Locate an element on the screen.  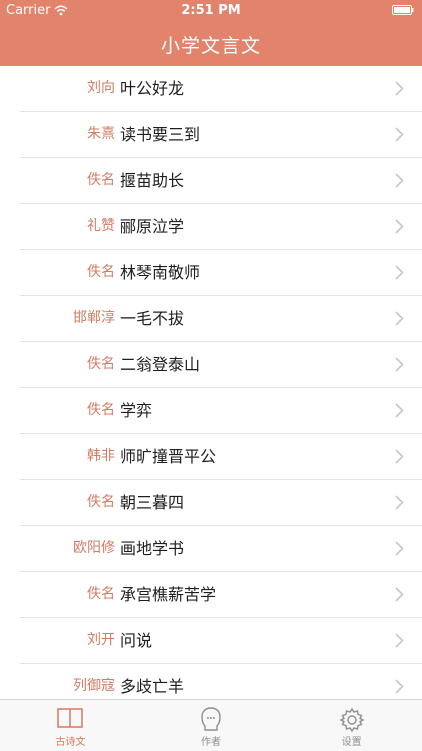
list-item: 朱熹 读书要三到 is located at coordinates (221, 135).